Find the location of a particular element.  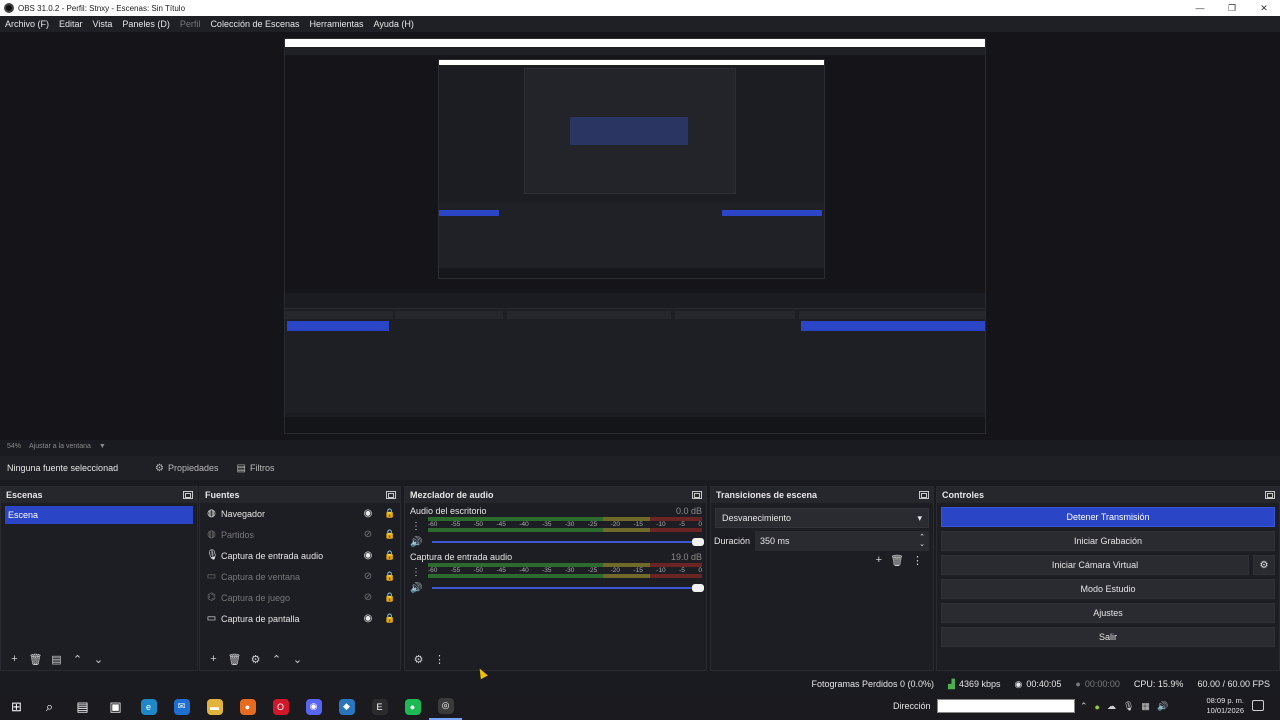

menu-profile: Perfil is located at coordinates (190, 24).